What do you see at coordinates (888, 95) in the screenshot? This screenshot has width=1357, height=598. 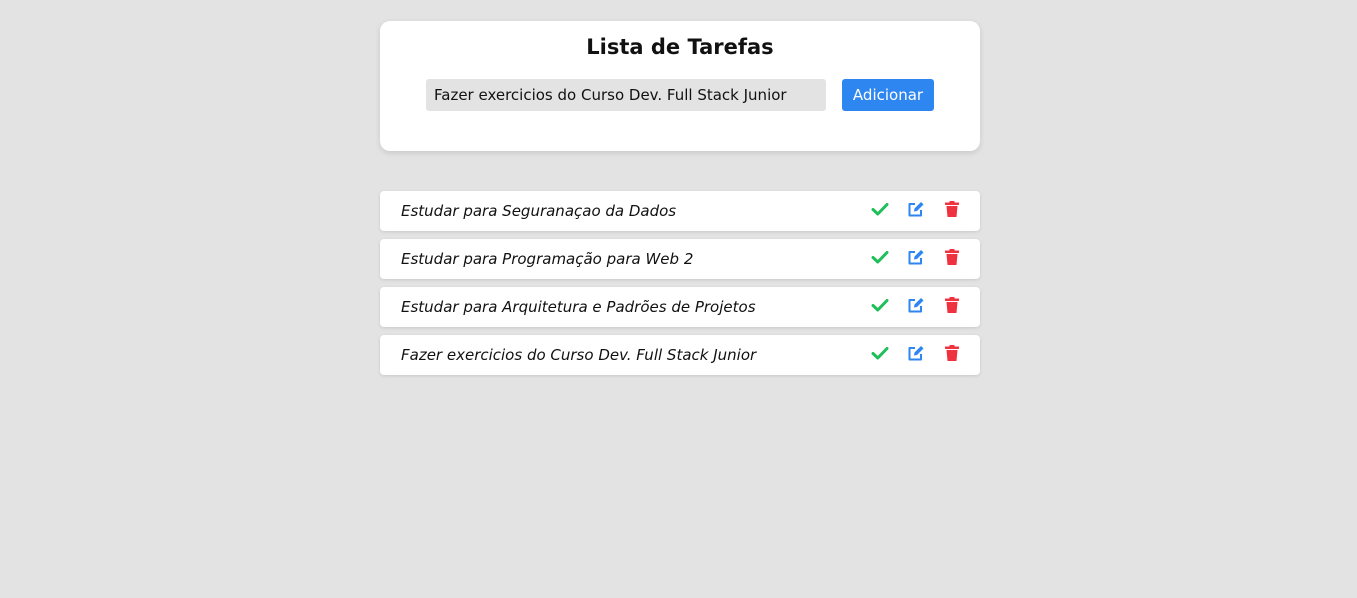 I see `add-task-button: Adicionar` at bounding box center [888, 95].